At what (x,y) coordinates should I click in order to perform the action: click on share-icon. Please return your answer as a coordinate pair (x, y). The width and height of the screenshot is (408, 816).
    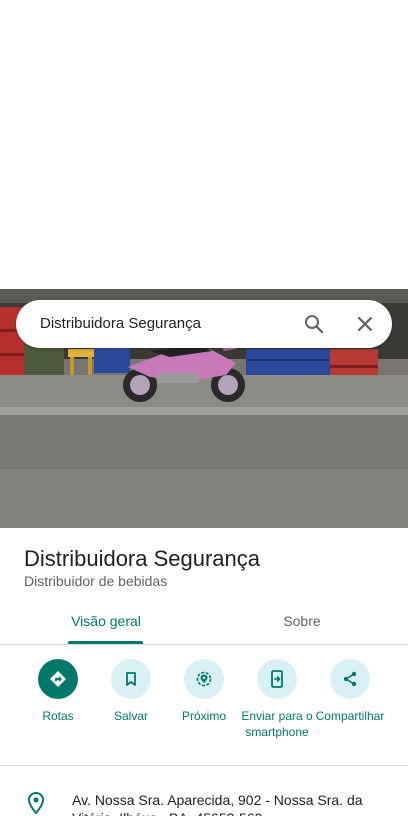
    Looking at the image, I should click on (350, 679).